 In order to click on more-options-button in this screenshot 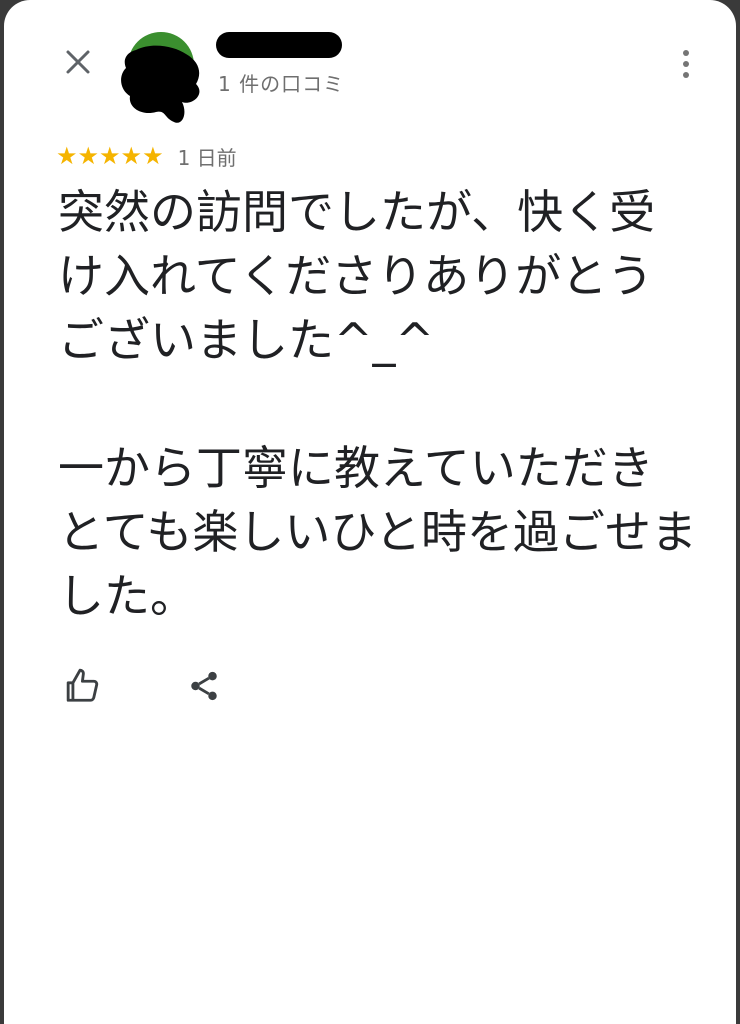, I will do `click(686, 64)`.